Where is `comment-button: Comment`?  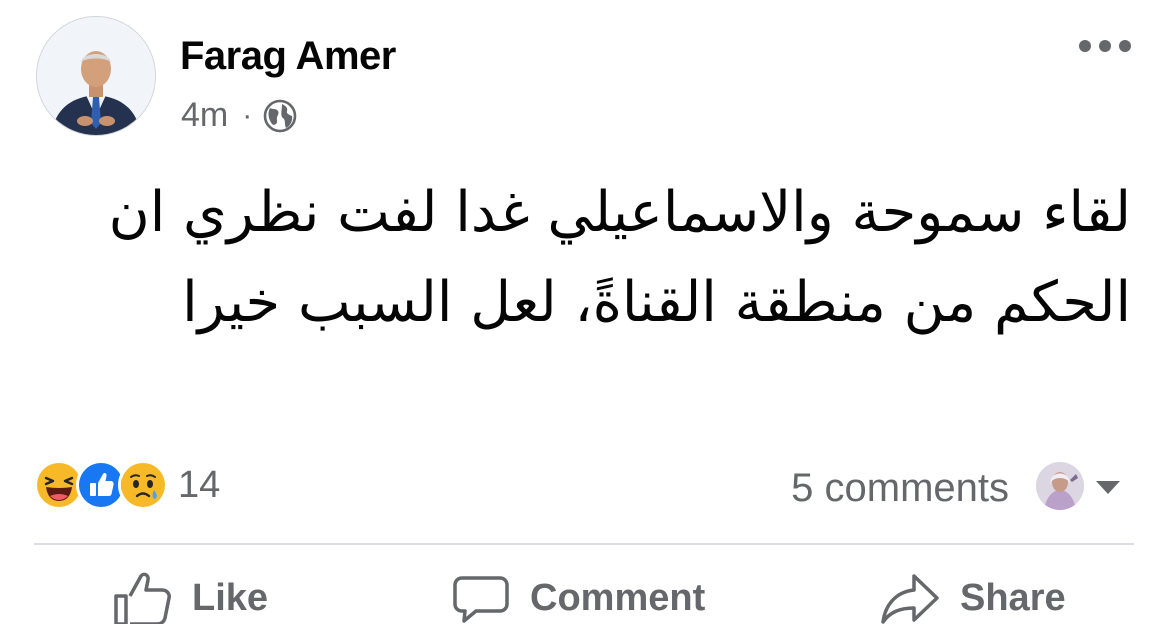 comment-button: Comment is located at coordinates (578, 598).